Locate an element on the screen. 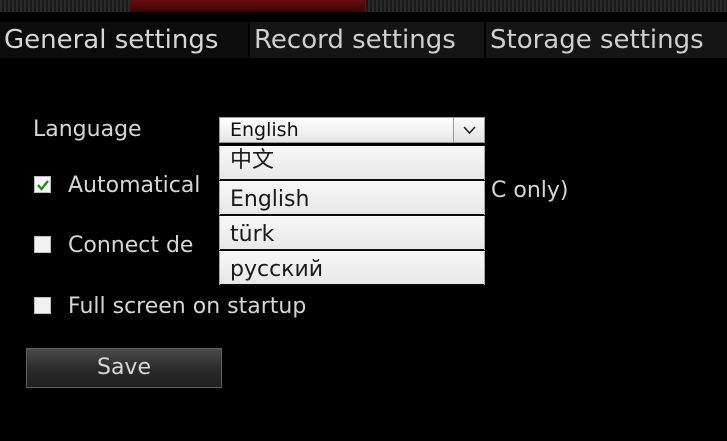 Image resolution: width=727 pixels, height=441 pixels. active-tab-indicator is located at coordinates (247, 6).